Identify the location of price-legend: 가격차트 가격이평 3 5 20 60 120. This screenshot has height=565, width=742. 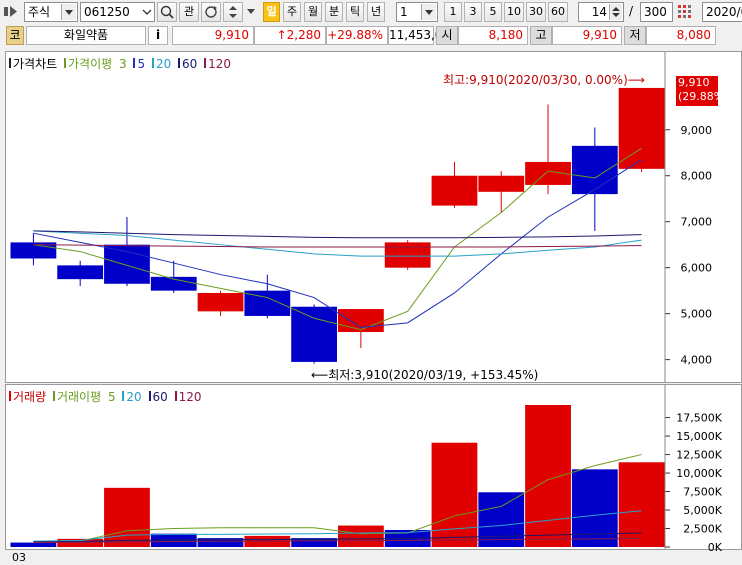
(121, 63).